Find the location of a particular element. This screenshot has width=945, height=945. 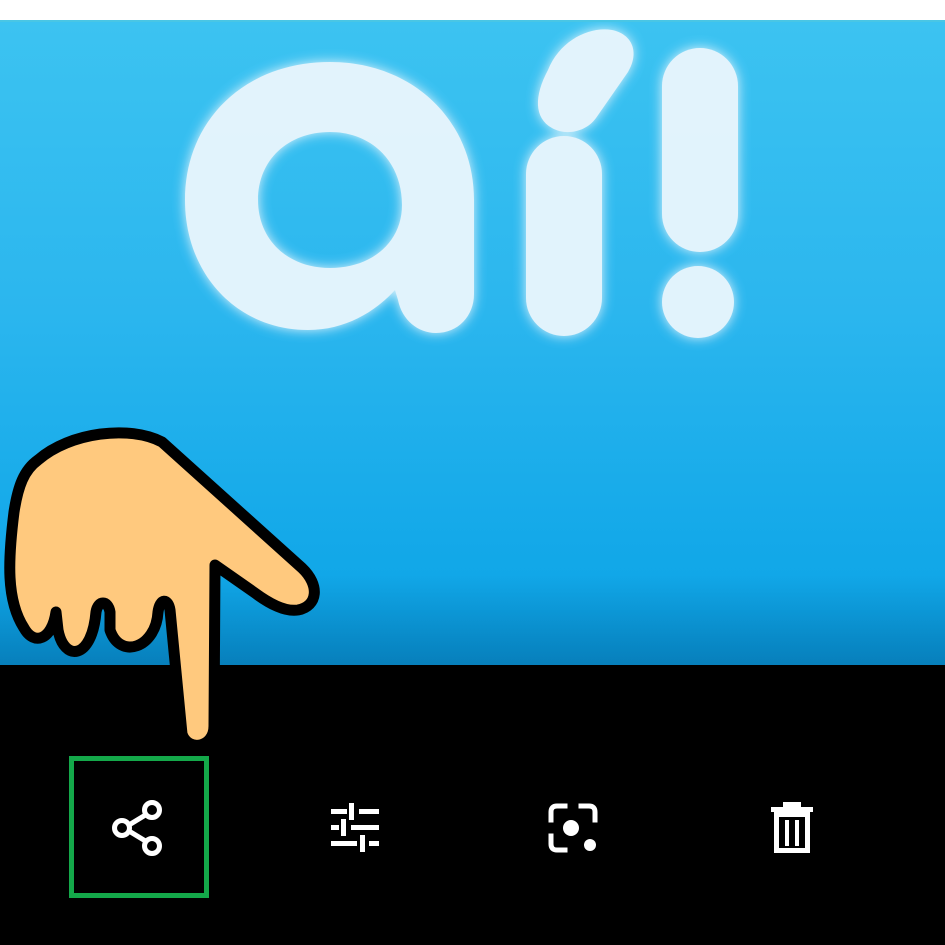

share-icon is located at coordinates (137, 828).